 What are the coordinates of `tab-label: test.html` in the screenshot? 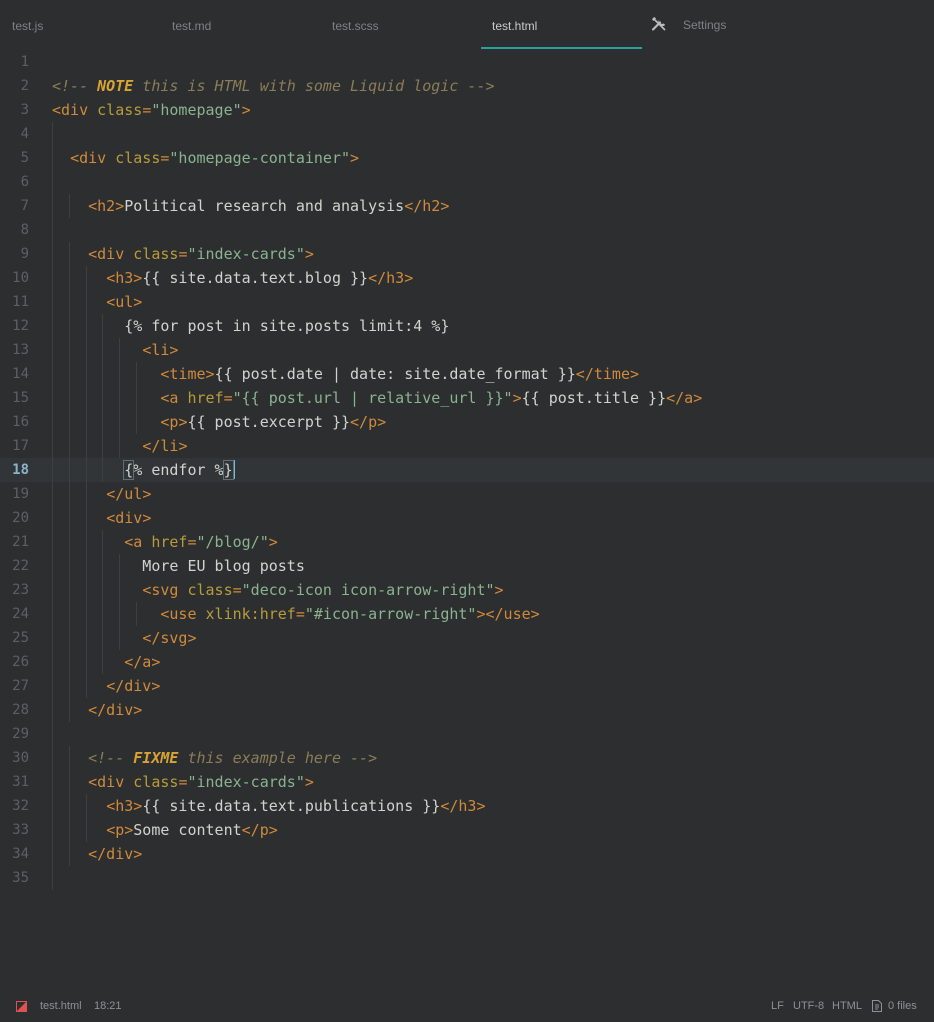 It's located at (515, 26).